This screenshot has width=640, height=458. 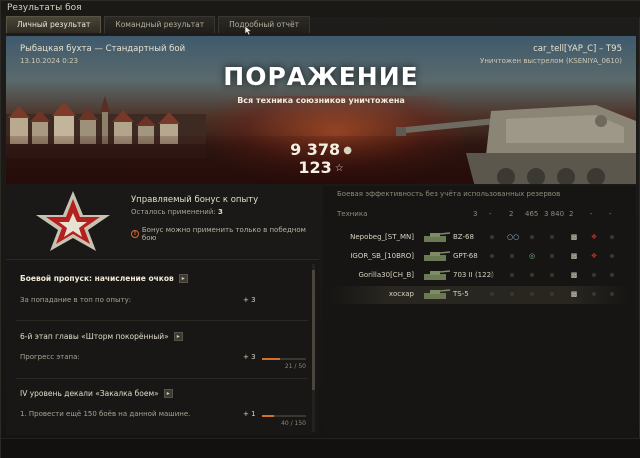 What do you see at coordinates (461, 294) in the screenshot?
I see `tank-name: TS-5` at bounding box center [461, 294].